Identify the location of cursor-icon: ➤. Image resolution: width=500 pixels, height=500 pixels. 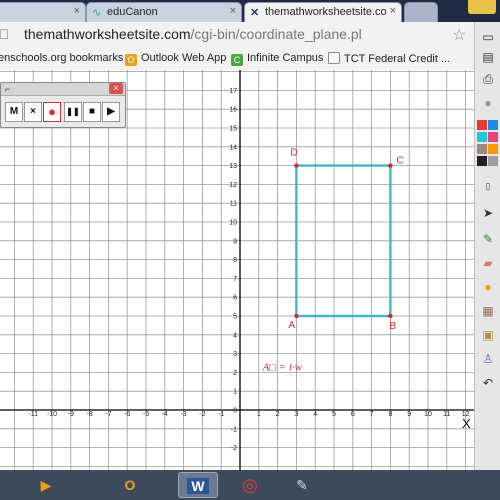
(488, 213).